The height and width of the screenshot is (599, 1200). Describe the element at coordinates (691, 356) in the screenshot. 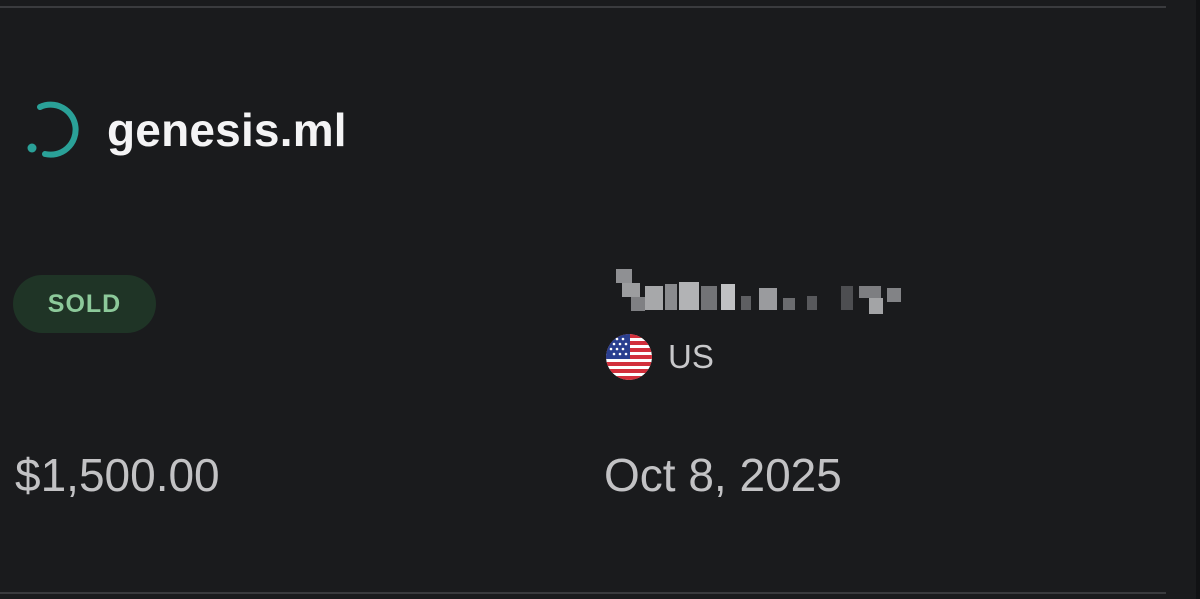

I see `country-code: US` at that location.